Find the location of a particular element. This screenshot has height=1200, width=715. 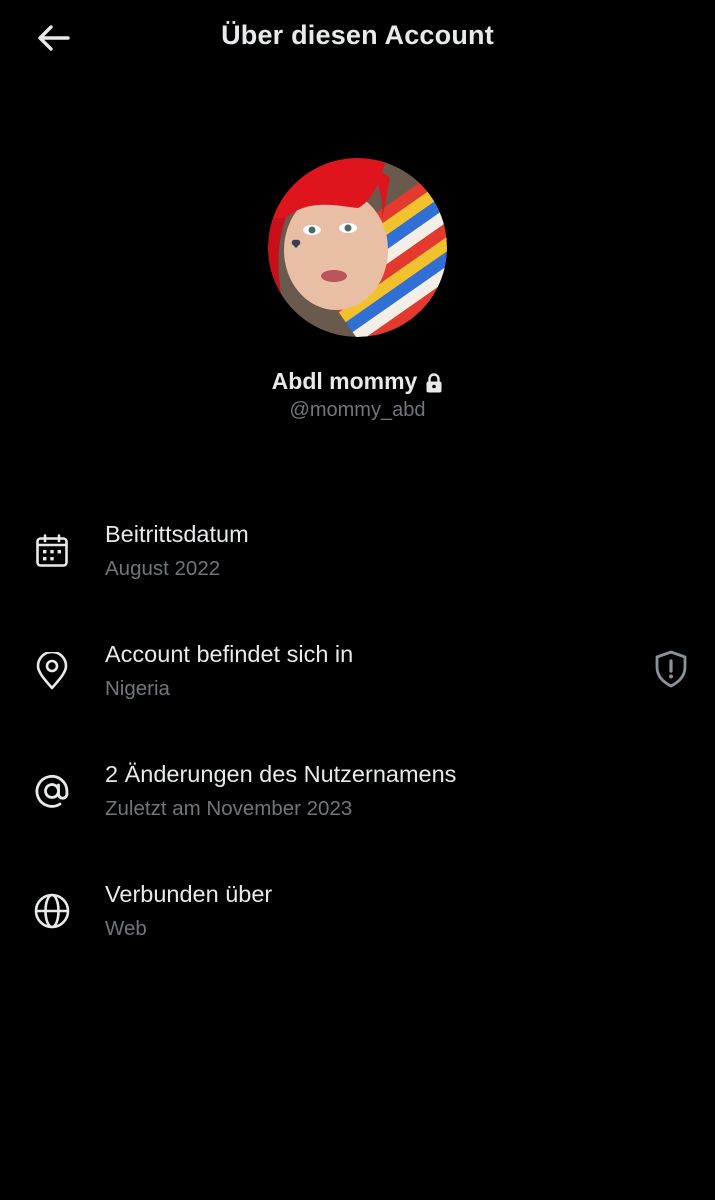

at-sign-icon is located at coordinates (52, 791).